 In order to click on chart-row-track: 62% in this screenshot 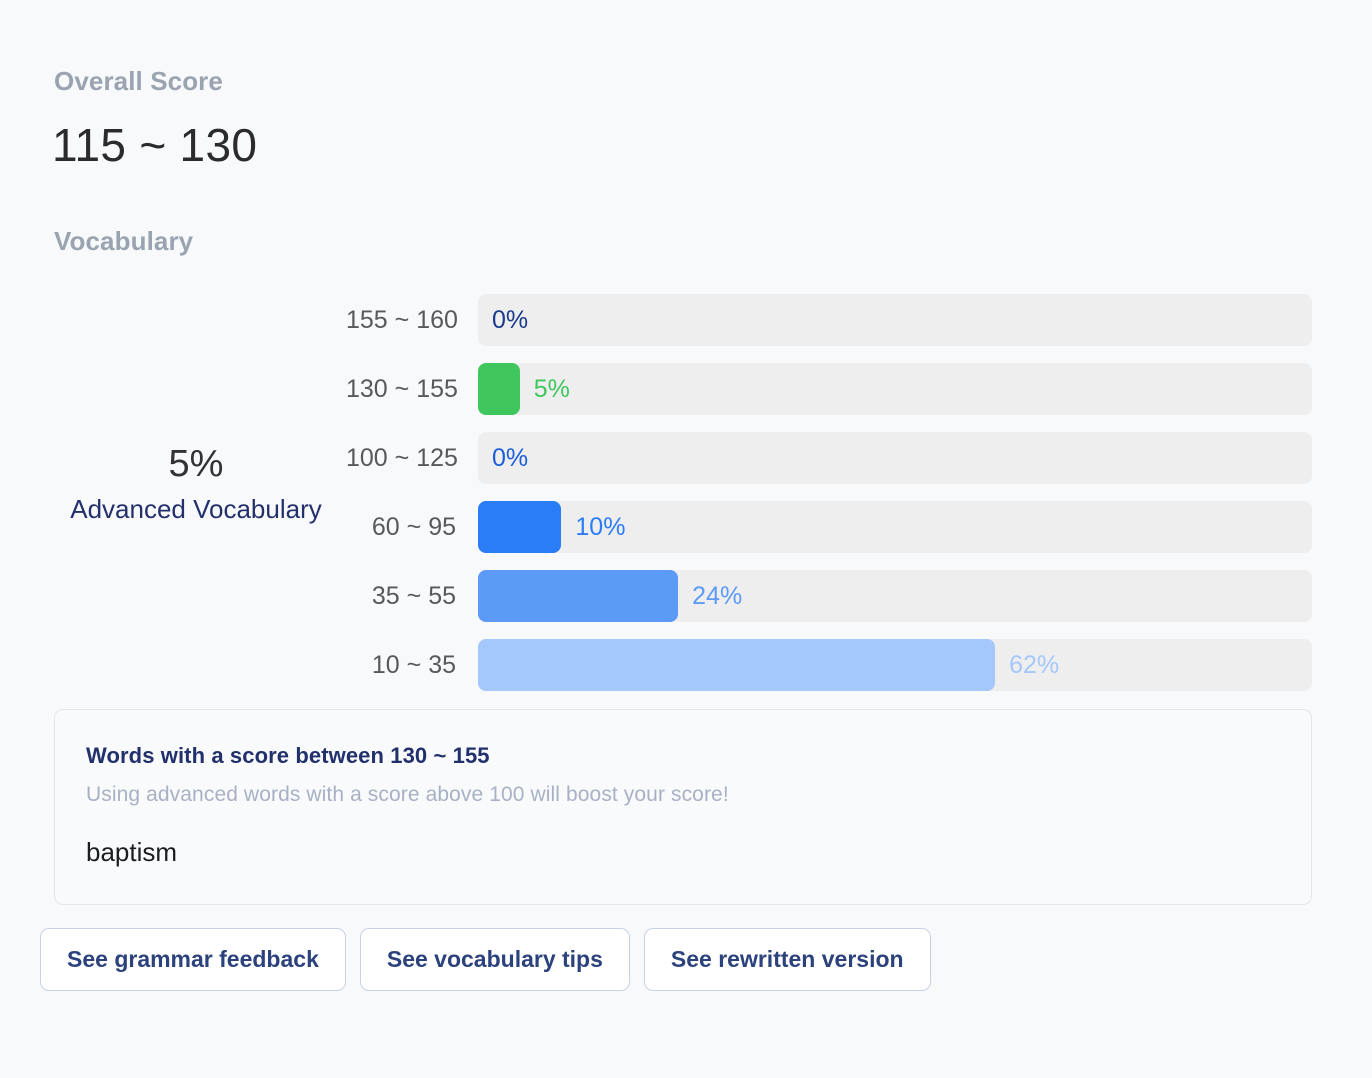, I will do `click(895, 665)`.